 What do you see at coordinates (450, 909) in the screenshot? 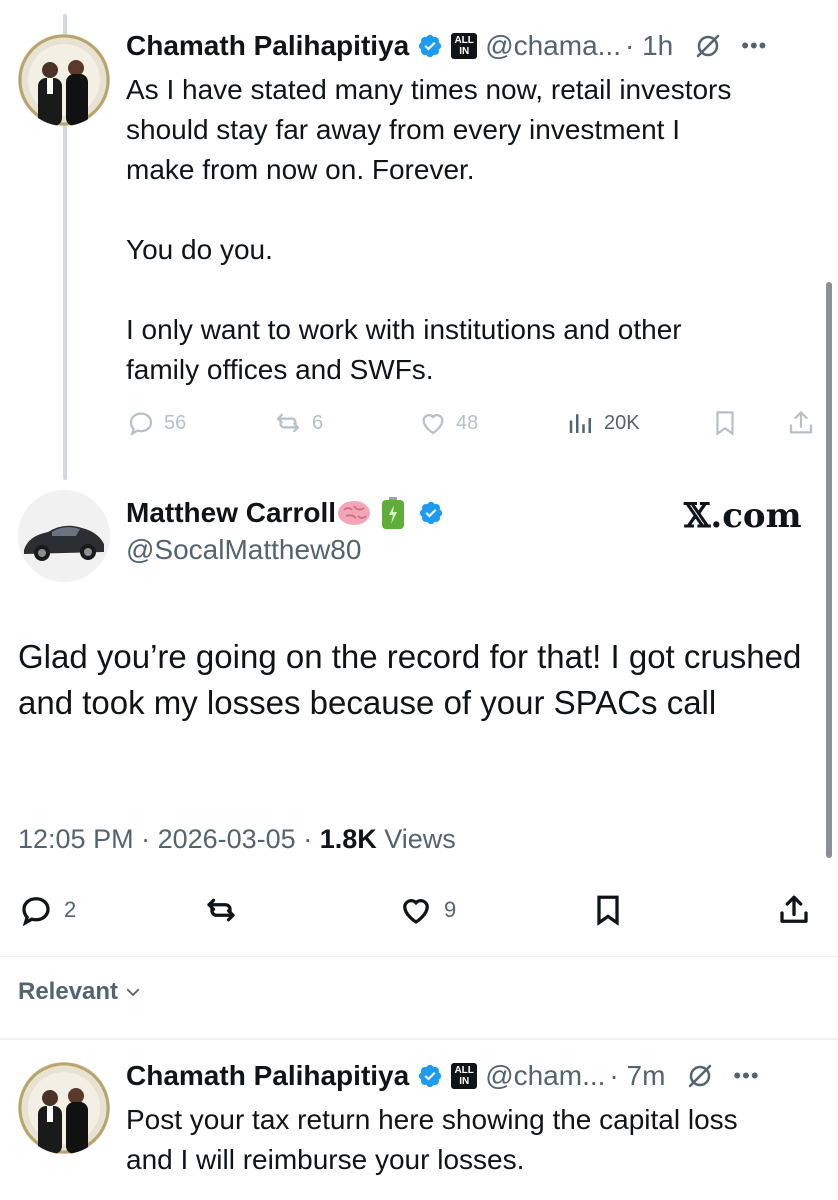
I see `like-count: 9` at bounding box center [450, 909].